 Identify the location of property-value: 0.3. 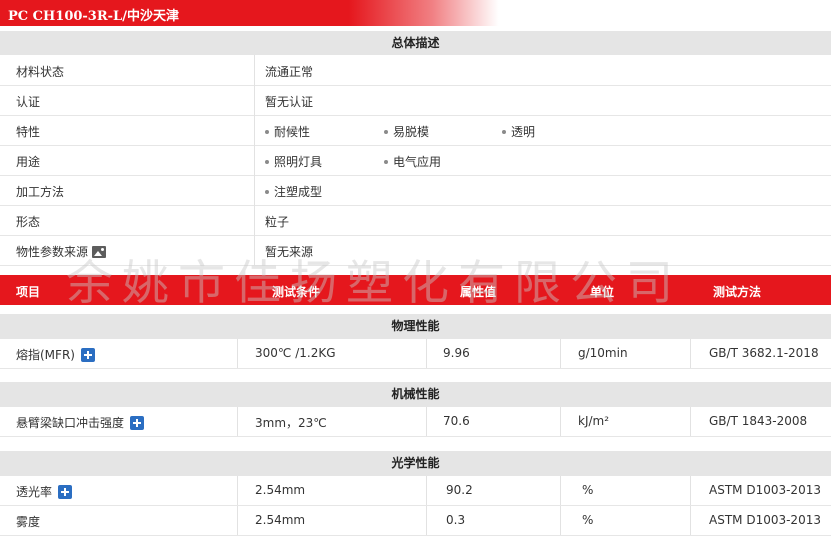
(456, 520).